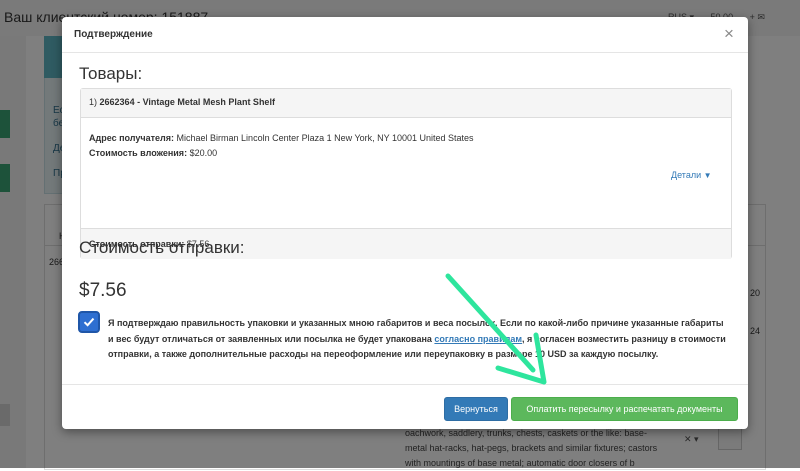  Describe the element at coordinates (113, 34) in the screenshot. I see `modal-title: Подтверждение` at that location.